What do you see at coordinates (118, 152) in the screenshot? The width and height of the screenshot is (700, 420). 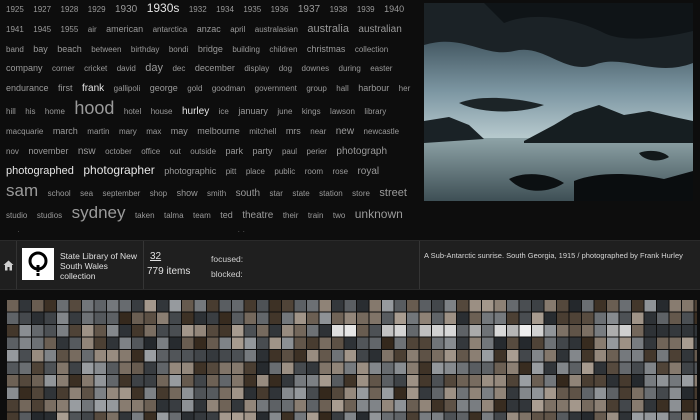 I see `tag-october: october` at bounding box center [118, 152].